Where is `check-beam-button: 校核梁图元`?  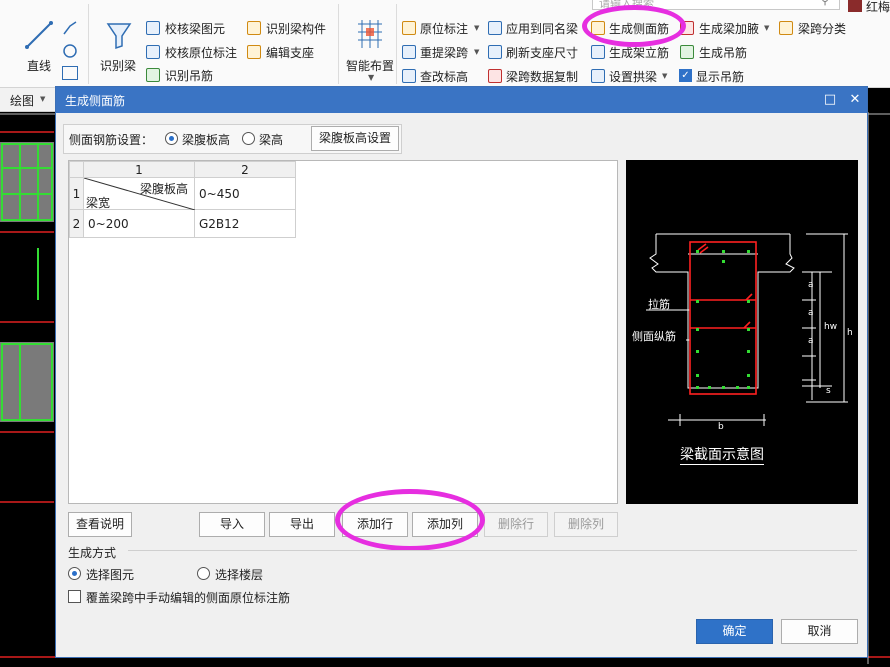
check-beam-button: 校核梁图元 is located at coordinates (195, 28).